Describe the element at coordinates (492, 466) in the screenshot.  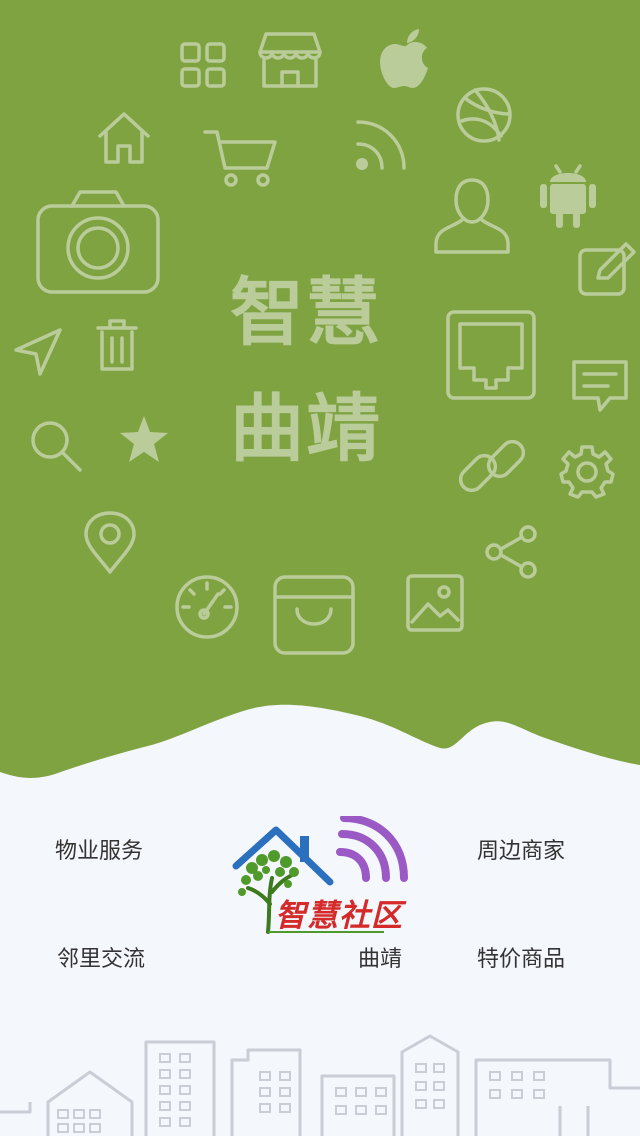
I see `link-icon` at that location.